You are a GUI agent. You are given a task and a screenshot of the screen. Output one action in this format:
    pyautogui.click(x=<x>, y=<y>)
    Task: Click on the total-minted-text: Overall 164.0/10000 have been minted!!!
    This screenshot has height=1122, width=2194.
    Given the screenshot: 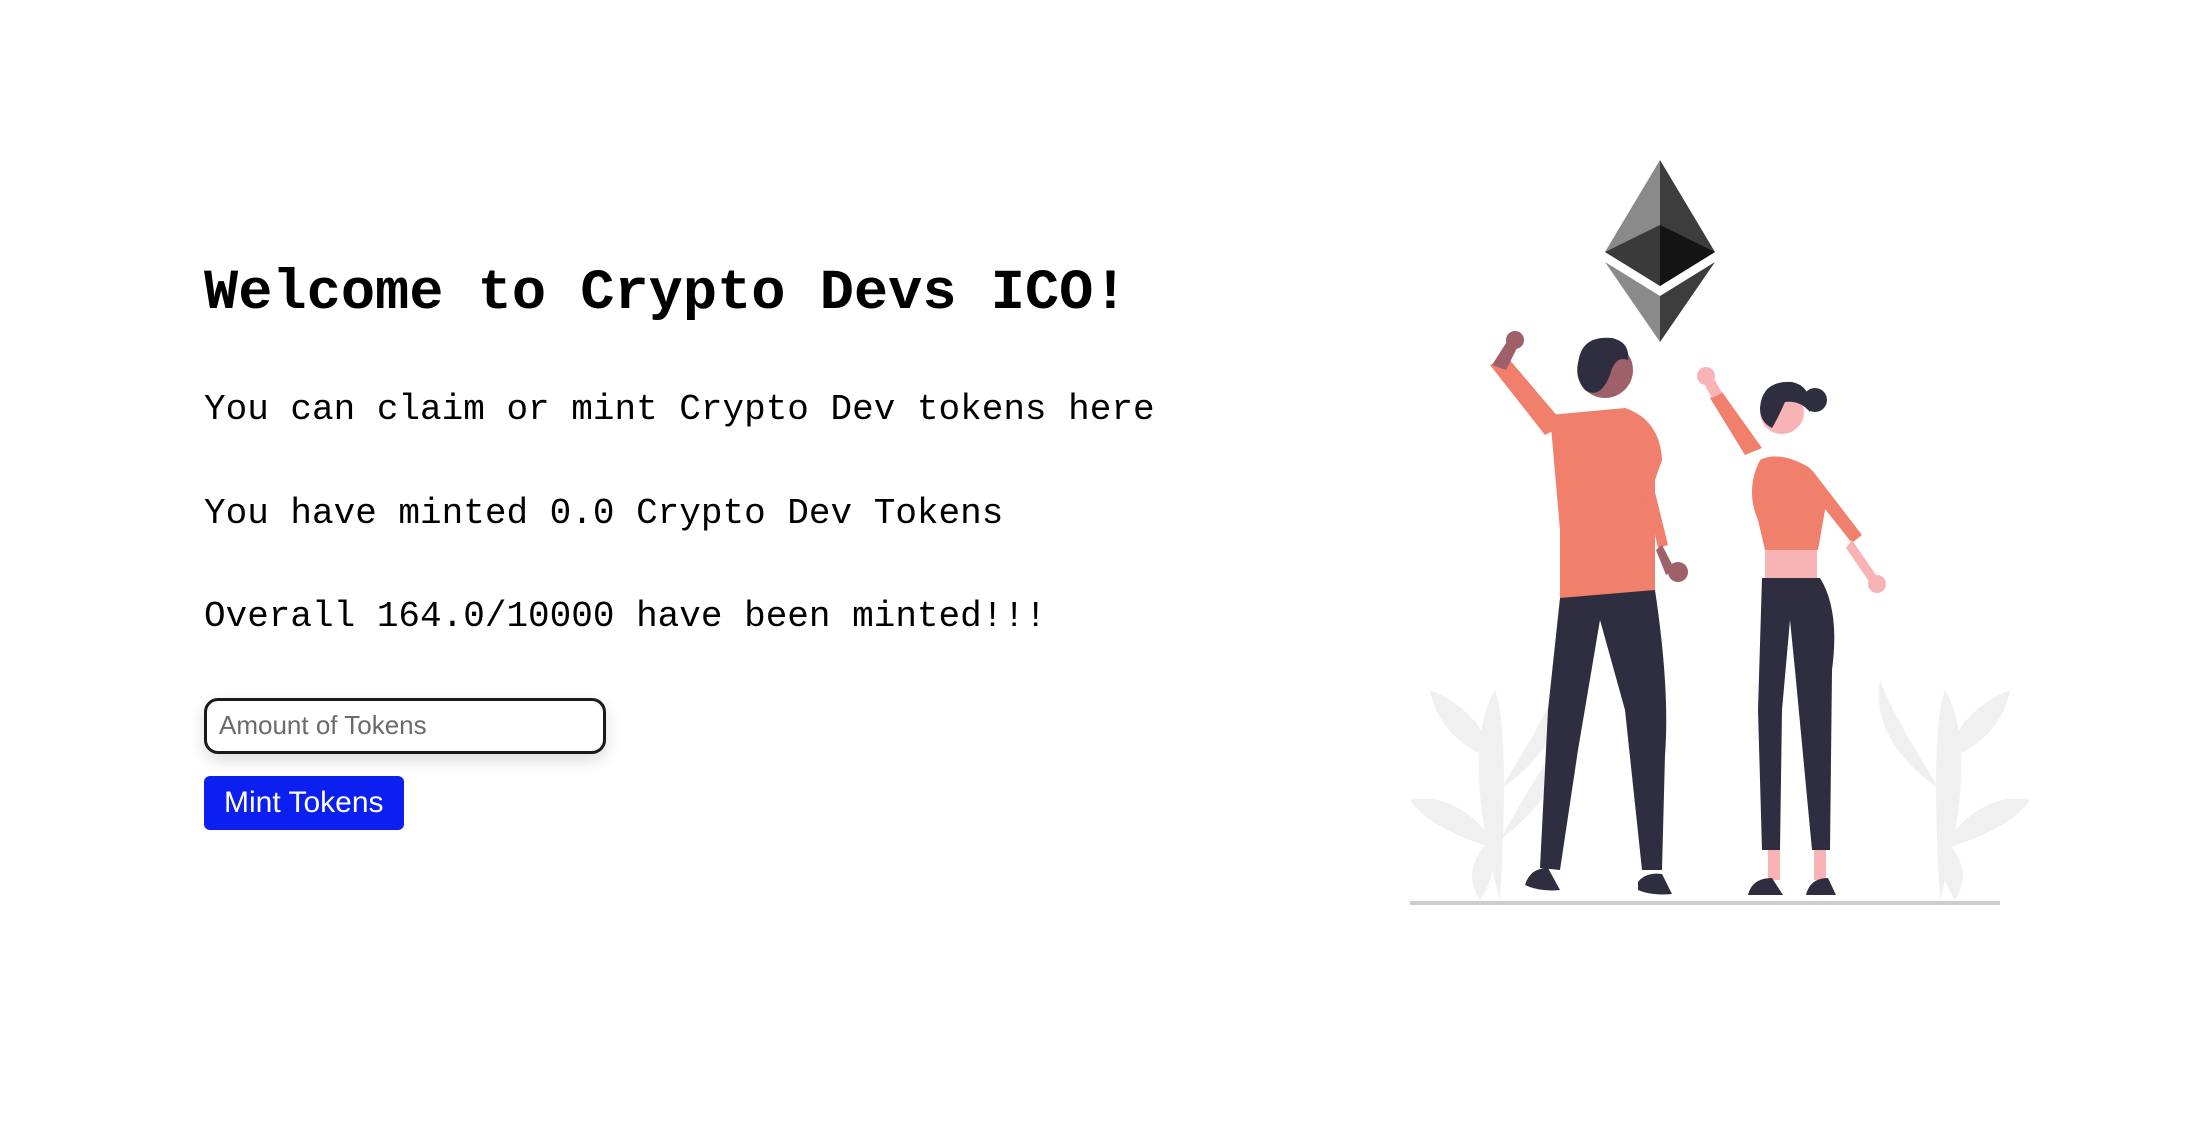 What is the action you would take?
    pyautogui.click(x=625, y=616)
    